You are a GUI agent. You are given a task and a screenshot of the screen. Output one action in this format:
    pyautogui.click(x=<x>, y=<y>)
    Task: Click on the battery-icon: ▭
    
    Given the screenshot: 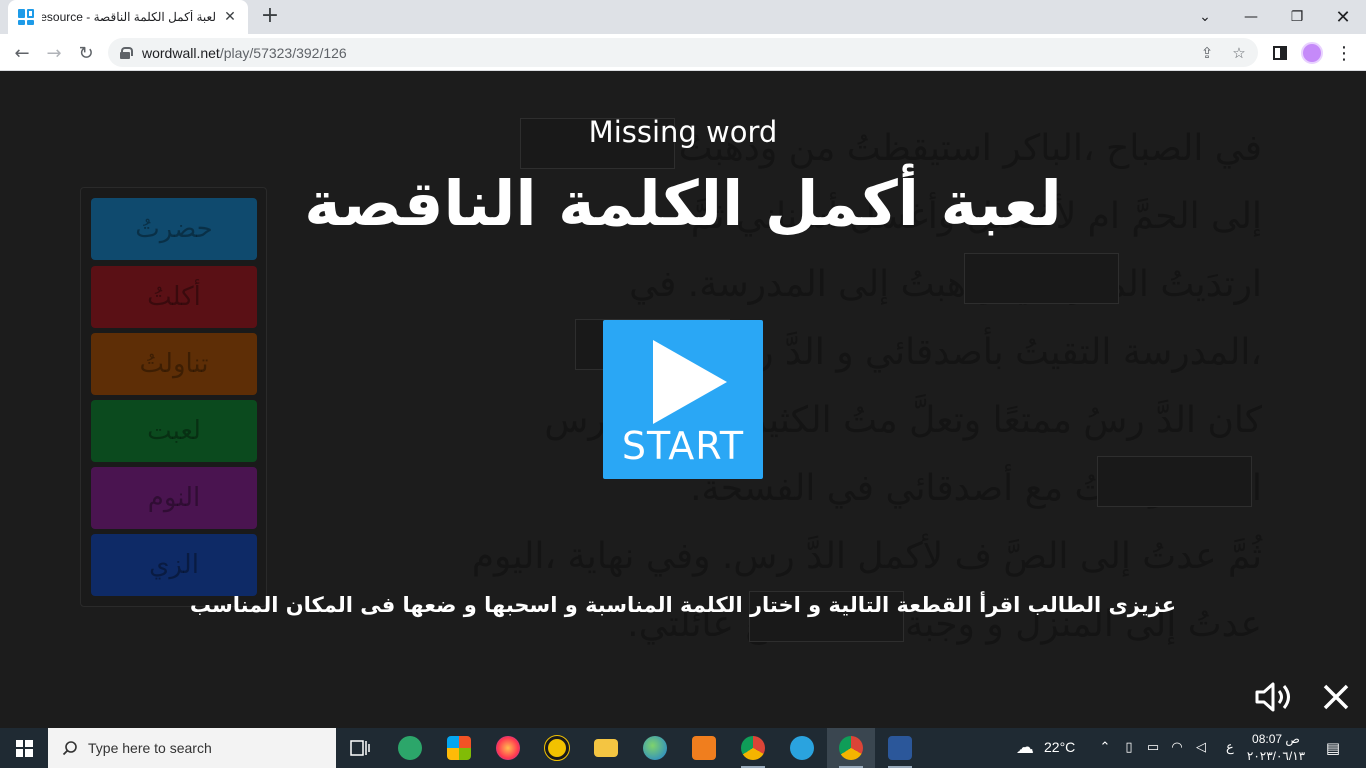 What is the action you would take?
    pyautogui.click(x=1153, y=748)
    